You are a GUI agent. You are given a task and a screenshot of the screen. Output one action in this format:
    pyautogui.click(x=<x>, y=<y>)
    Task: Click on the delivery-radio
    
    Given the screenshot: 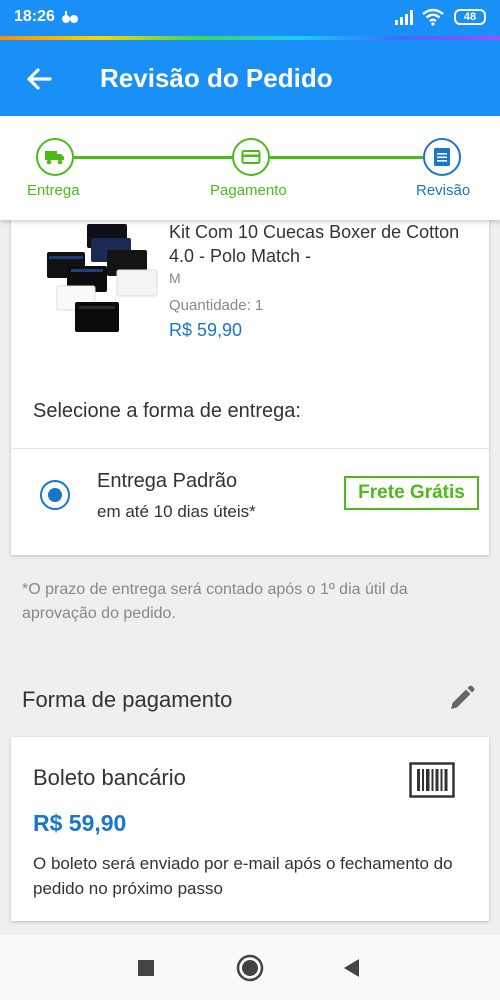 What is the action you would take?
    pyautogui.click(x=55, y=495)
    